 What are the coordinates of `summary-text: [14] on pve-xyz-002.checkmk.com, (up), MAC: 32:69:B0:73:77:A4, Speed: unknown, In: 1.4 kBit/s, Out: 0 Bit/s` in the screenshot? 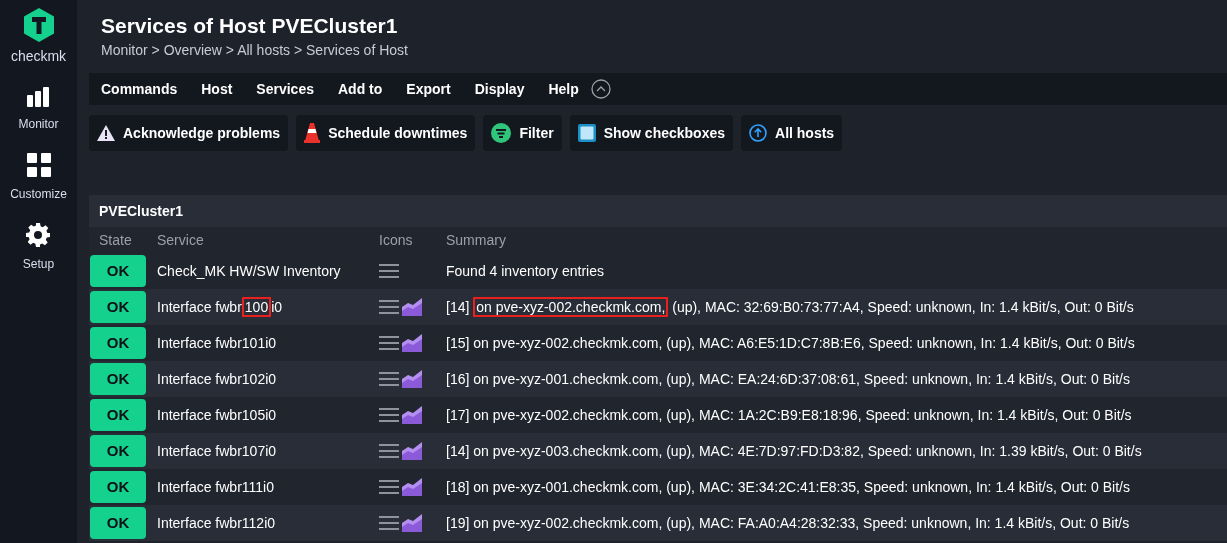 It's located at (790, 307).